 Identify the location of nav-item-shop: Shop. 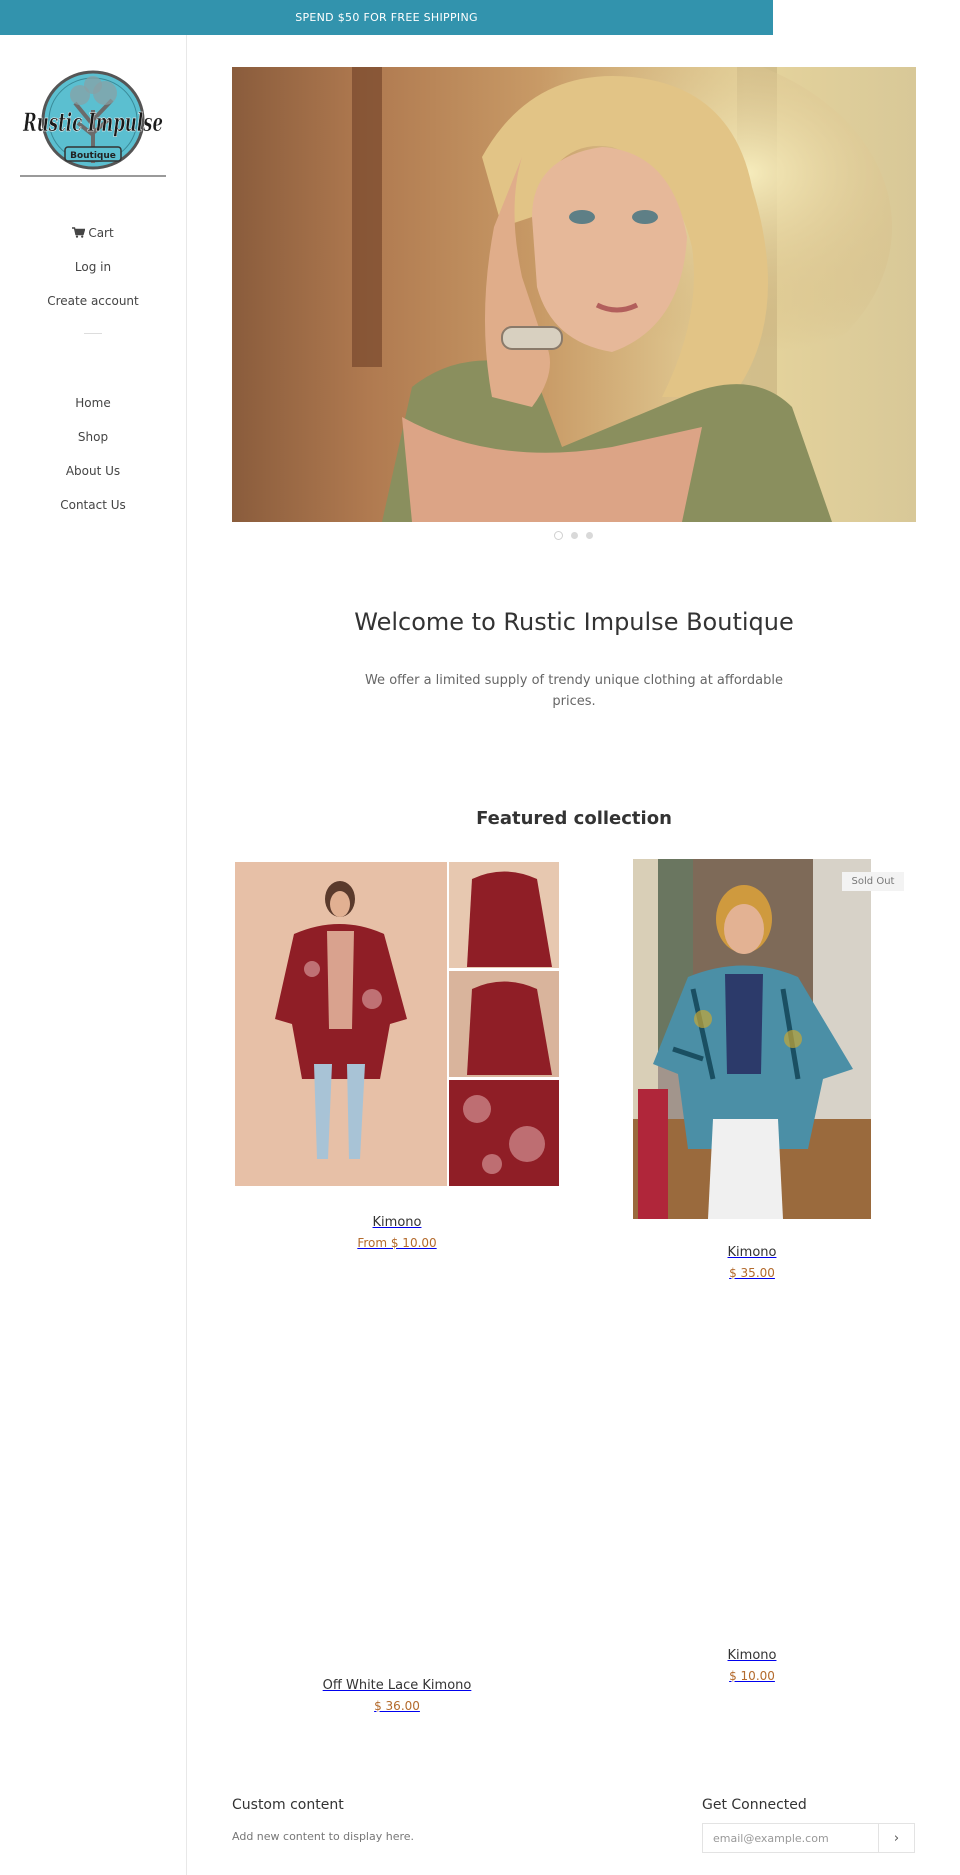
(93, 437).